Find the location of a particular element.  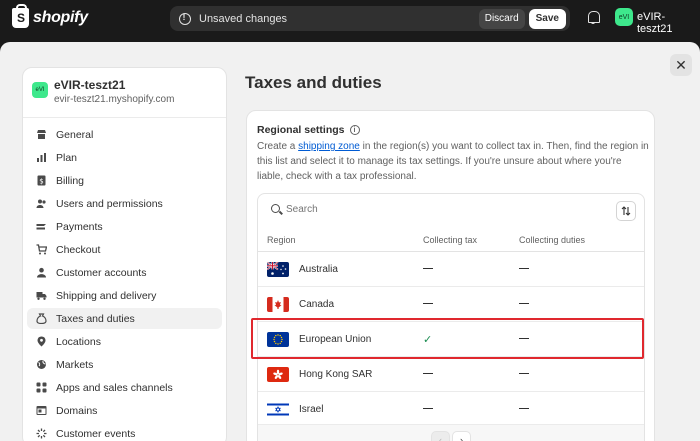

sort-icon is located at coordinates (626, 211).